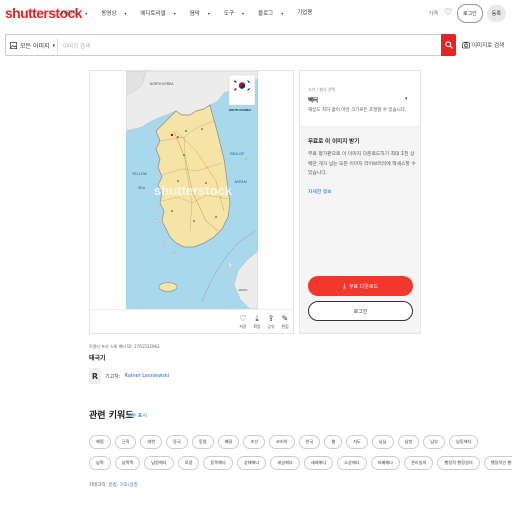  What do you see at coordinates (147, 376) in the screenshot?
I see `contributor-link: Rainer Lesniewski` at bounding box center [147, 376].